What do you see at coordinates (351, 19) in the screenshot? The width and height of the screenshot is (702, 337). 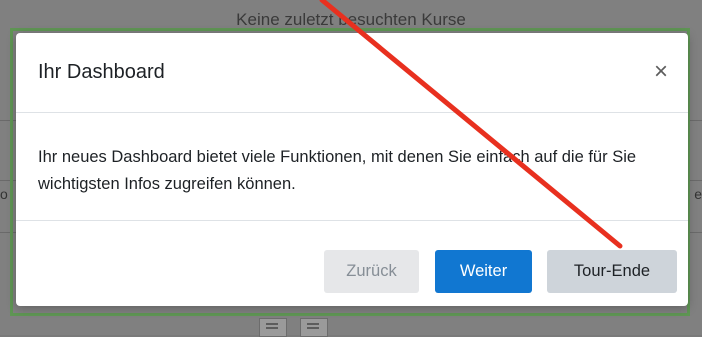 I see `recent-courses-empty-text: Keine zuletzt besuchten Kurse` at bounding box center [351, 19].